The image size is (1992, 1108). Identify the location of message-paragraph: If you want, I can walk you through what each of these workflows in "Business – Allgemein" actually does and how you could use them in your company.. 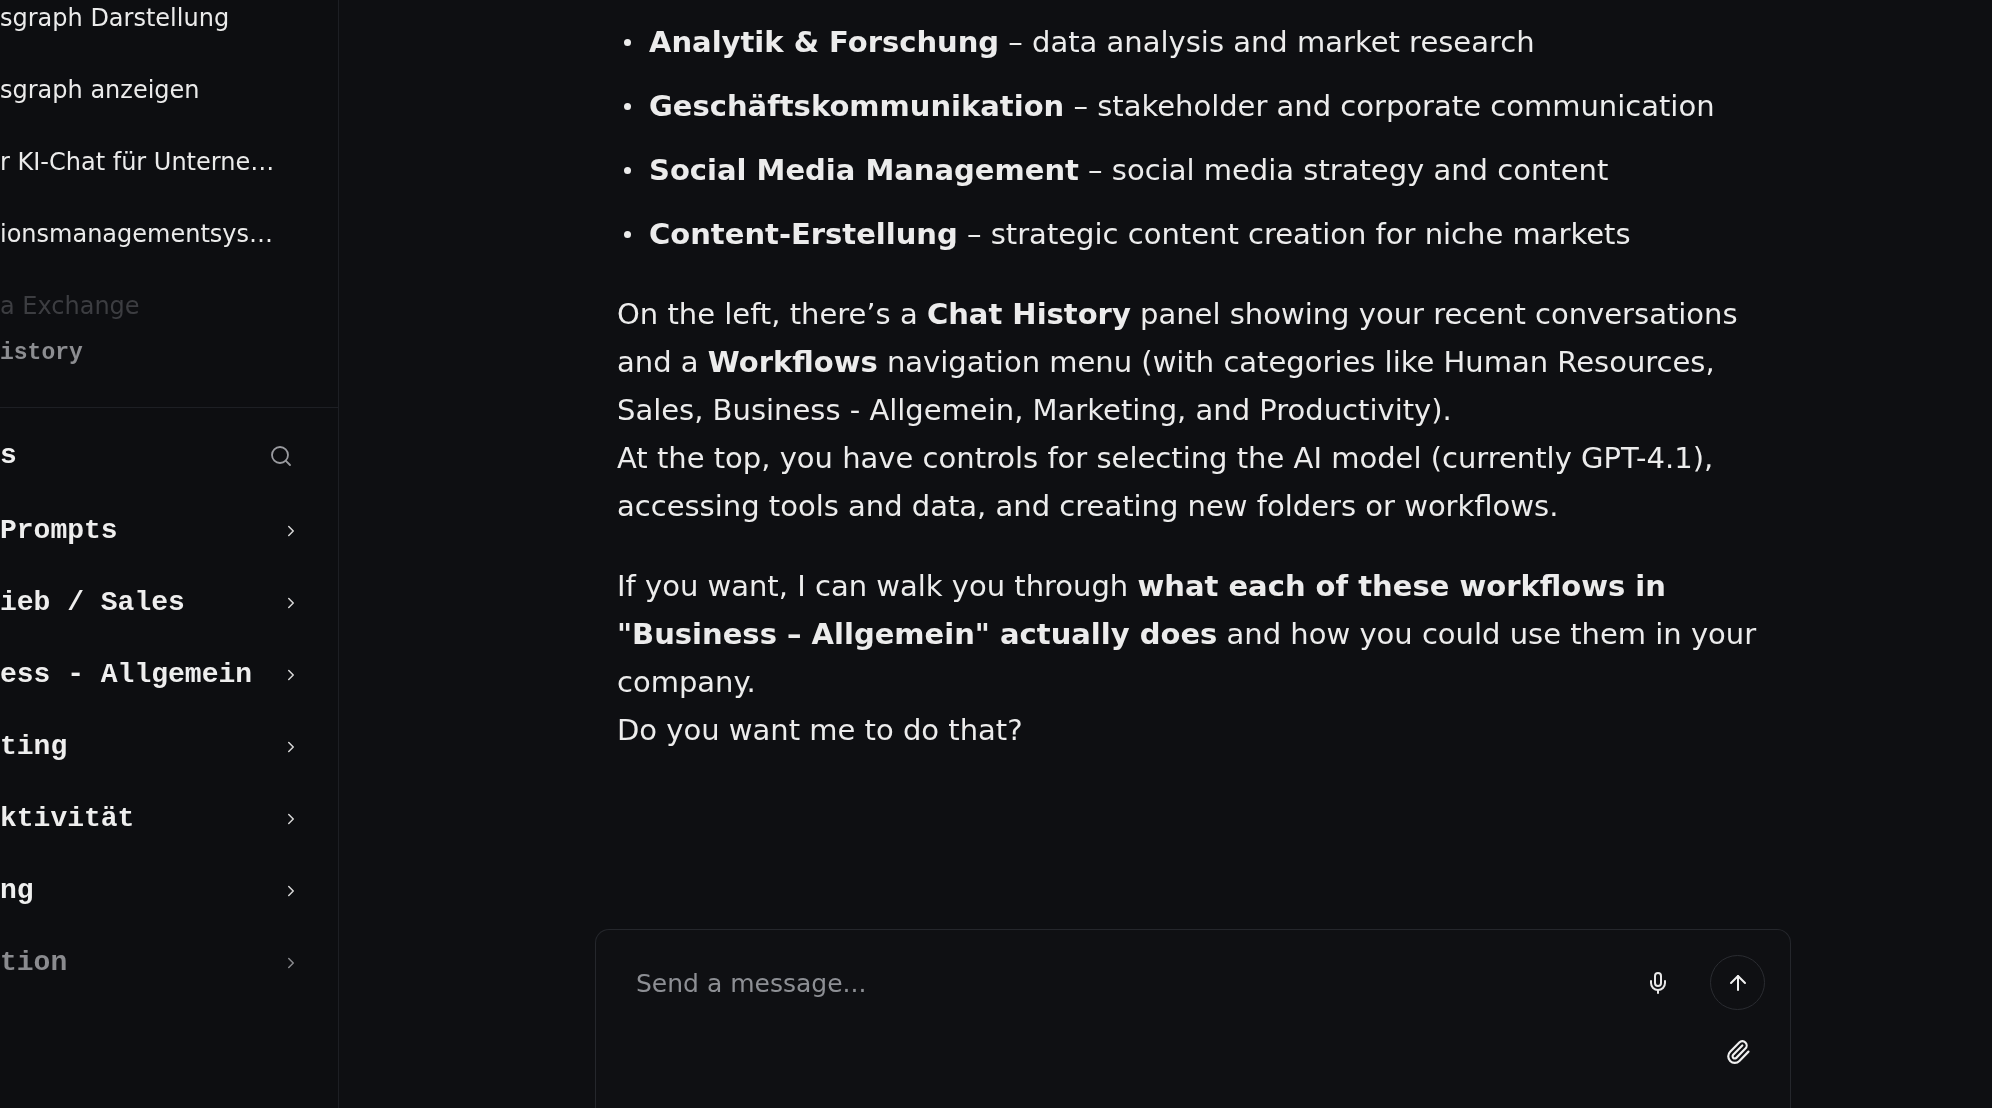
(1187, 634).